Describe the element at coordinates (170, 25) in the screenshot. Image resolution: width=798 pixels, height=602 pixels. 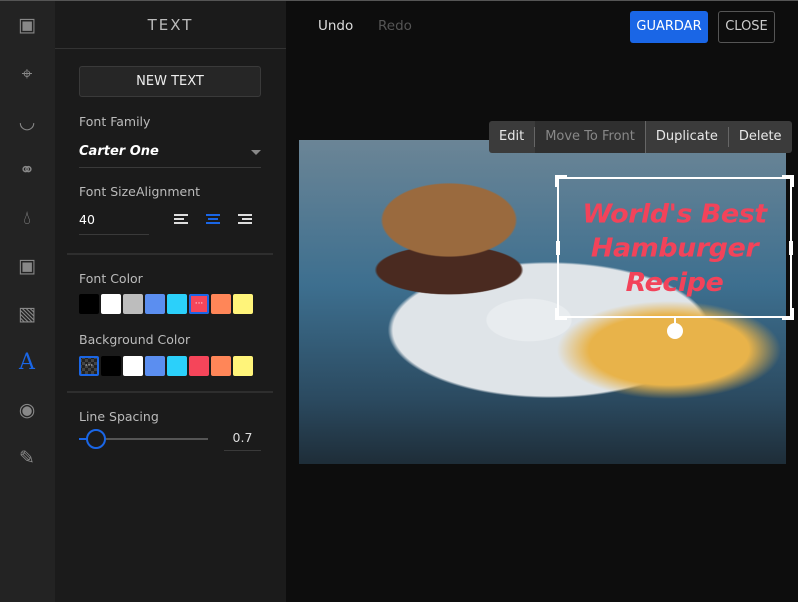
I see `panel-title: TEXT` at that location.